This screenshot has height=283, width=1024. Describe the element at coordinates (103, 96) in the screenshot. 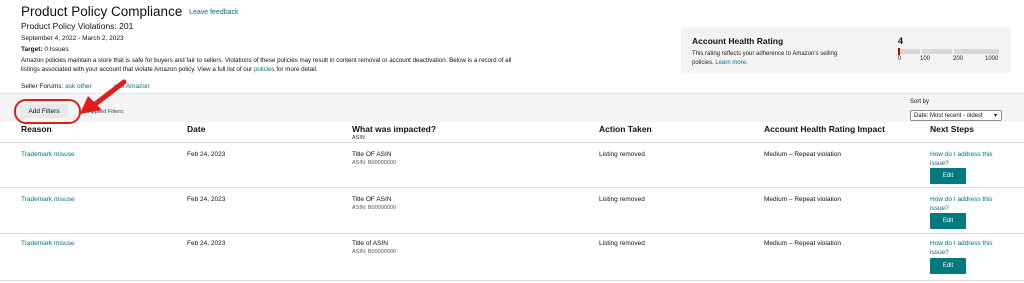

I see `annotation-arrow-icon` at that location.